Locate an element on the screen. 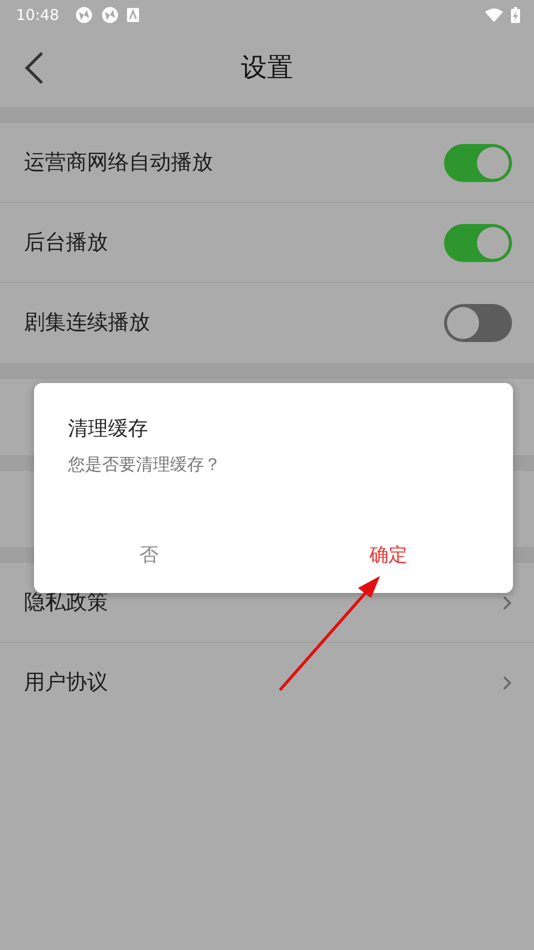 The image size is (534, 950). battery-icon is located at coordinates (515, 15).